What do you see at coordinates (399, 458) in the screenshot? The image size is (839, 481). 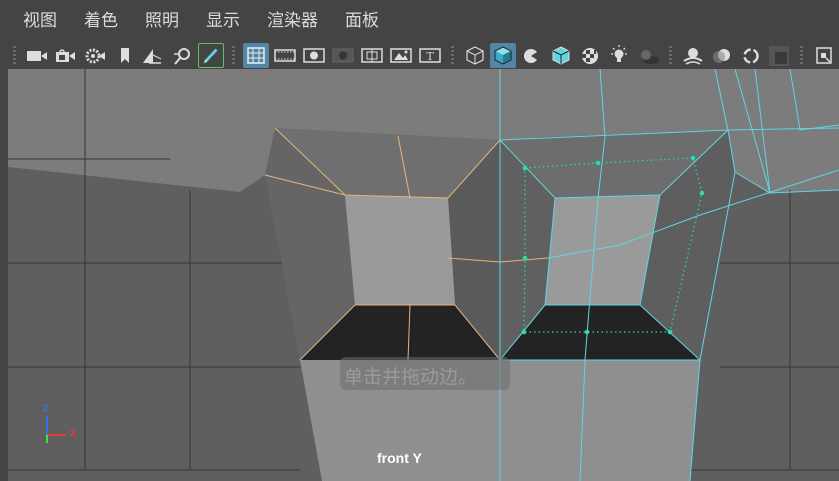 I see `camera-name-label: front Y` at bounding box center [399, 458].